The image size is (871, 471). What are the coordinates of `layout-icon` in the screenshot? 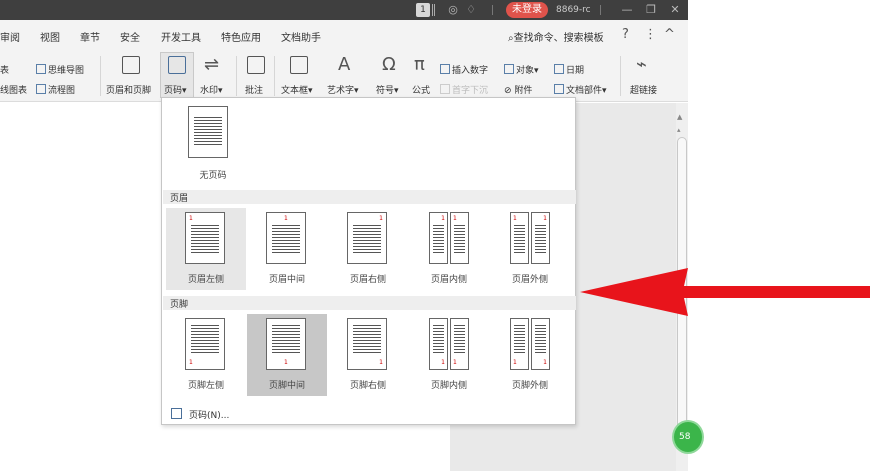 It's located at (433, 10).